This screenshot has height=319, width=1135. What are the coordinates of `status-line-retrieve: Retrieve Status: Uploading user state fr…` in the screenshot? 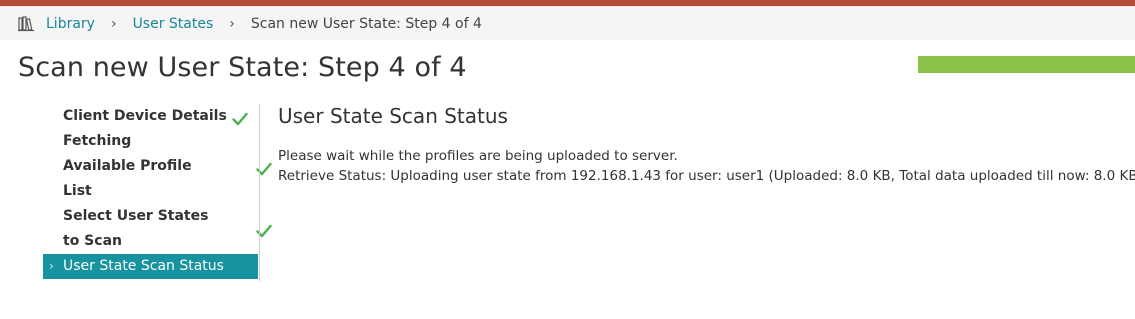 It's located at (706, 176).